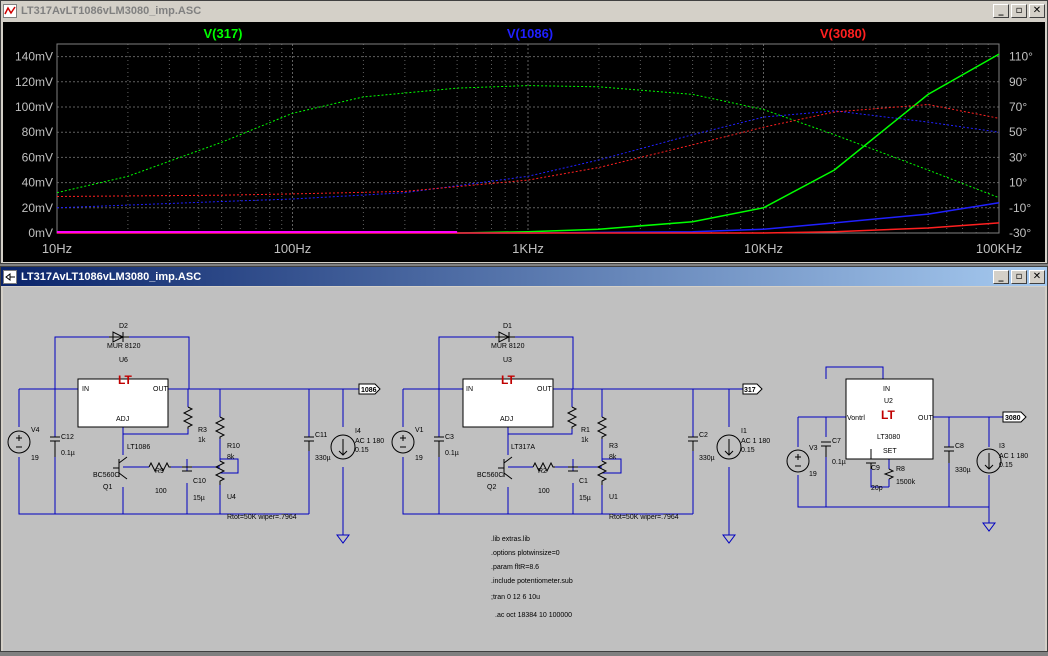 This screenshot has width=1048, height=656. I want to click on legend-v3080: V(3080), so click(843, 33).